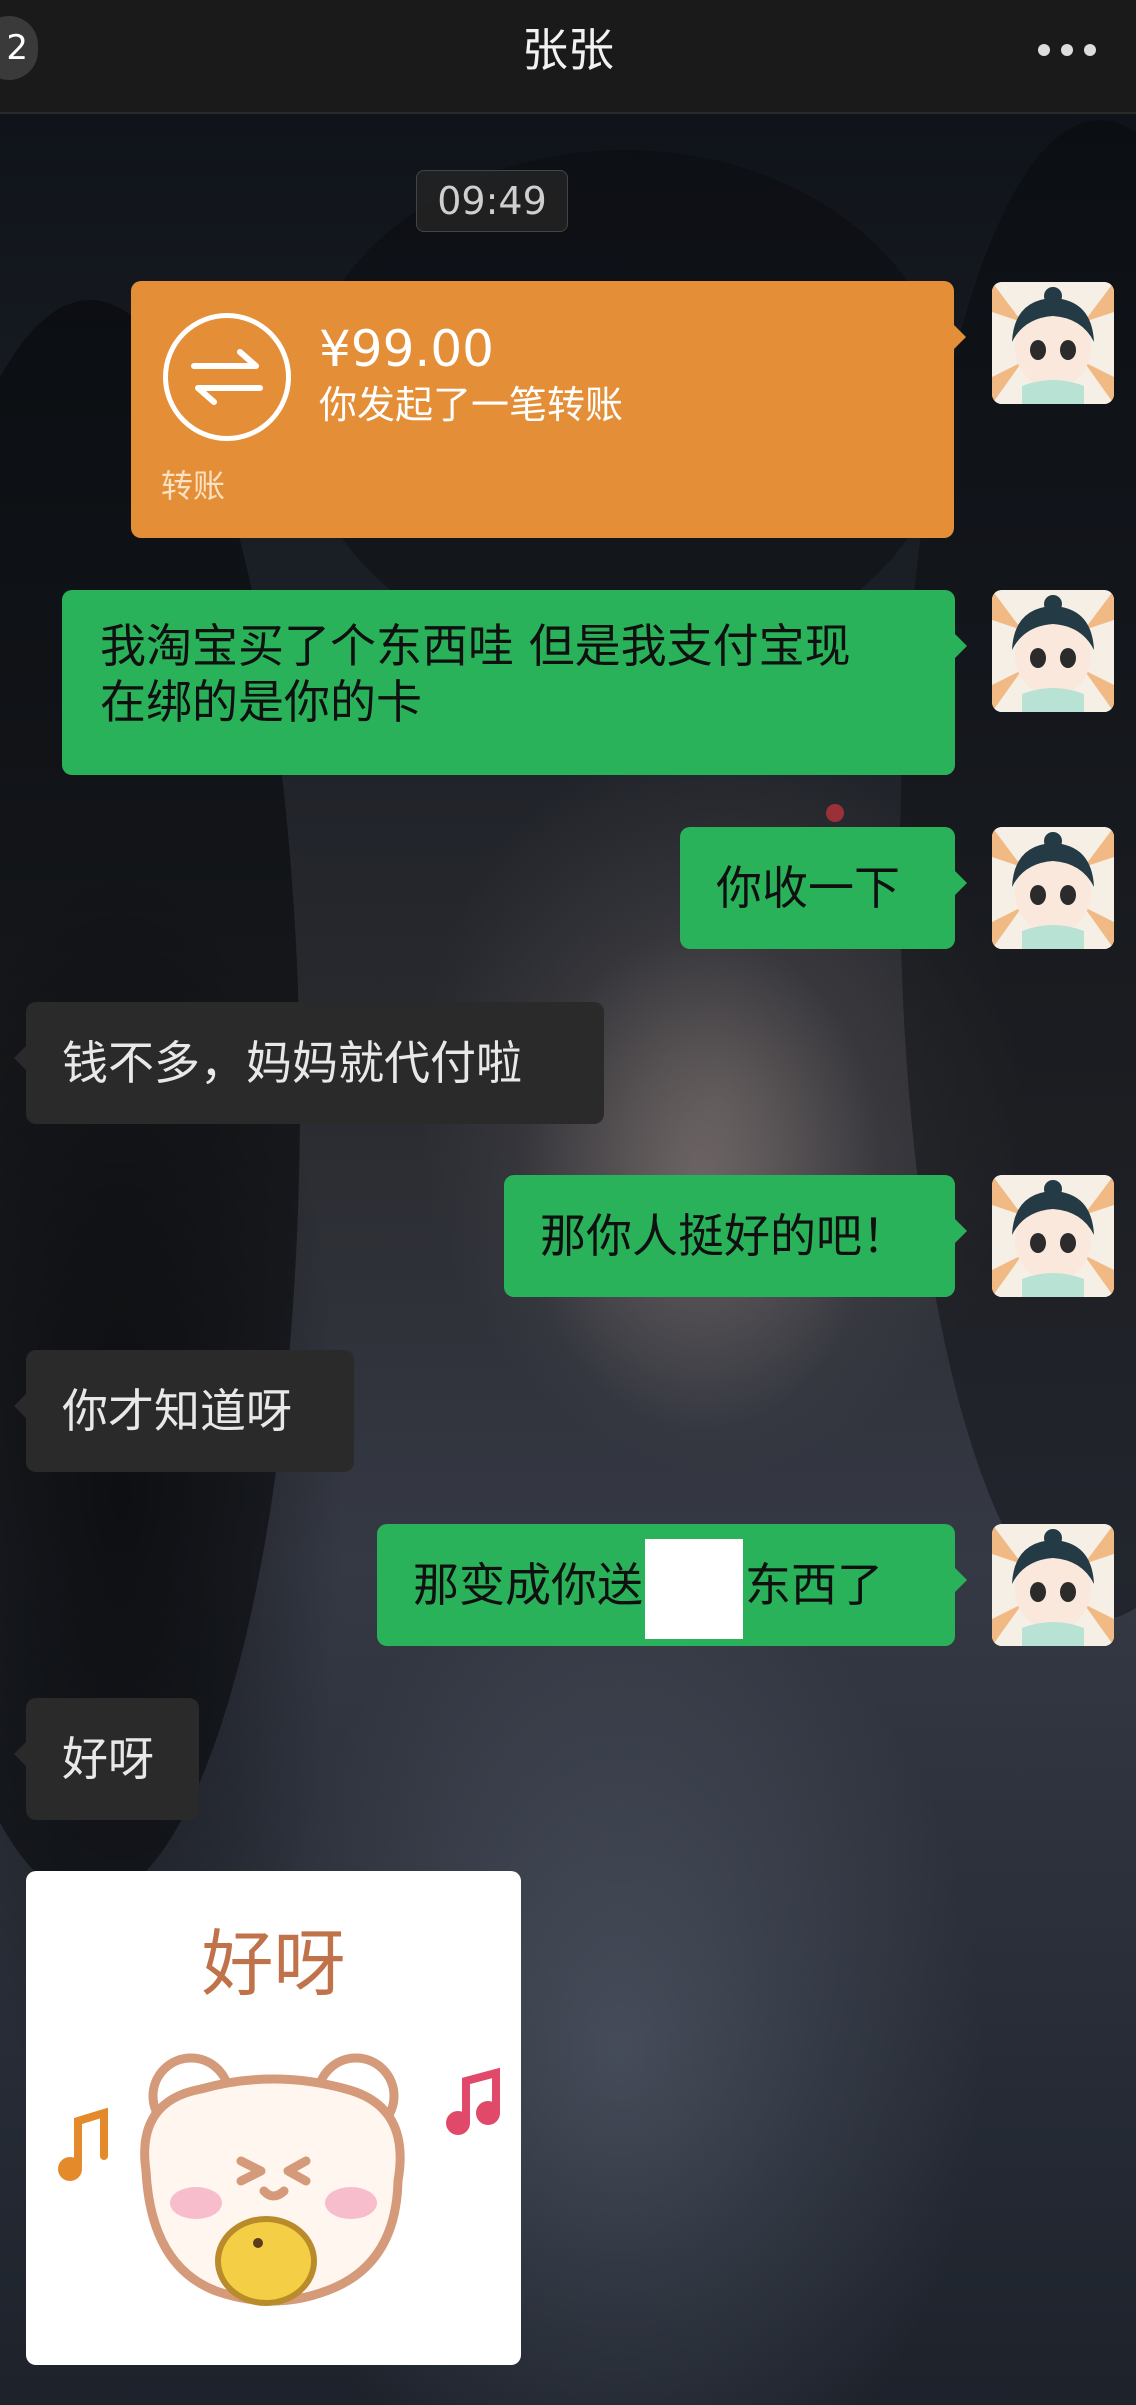 The height and width of the screenshot is (2405, 1136). Describe the element at coordinates (814, 1585) in the screenshot. I see `message-text-after: 东西了` at that location.